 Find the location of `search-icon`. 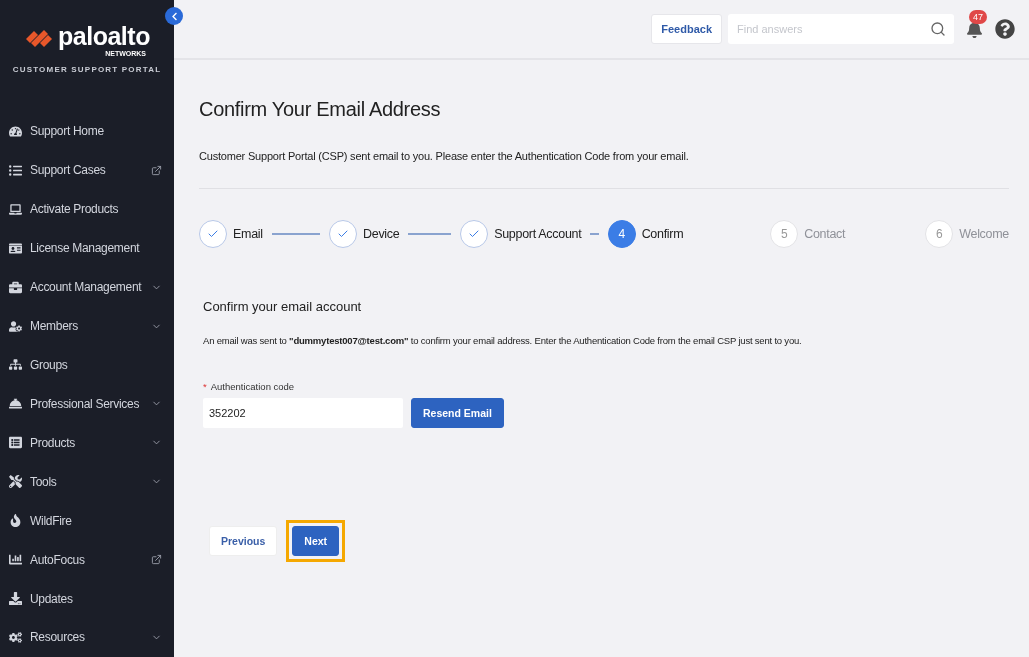

search-icon is located at coordinates (938, 29).